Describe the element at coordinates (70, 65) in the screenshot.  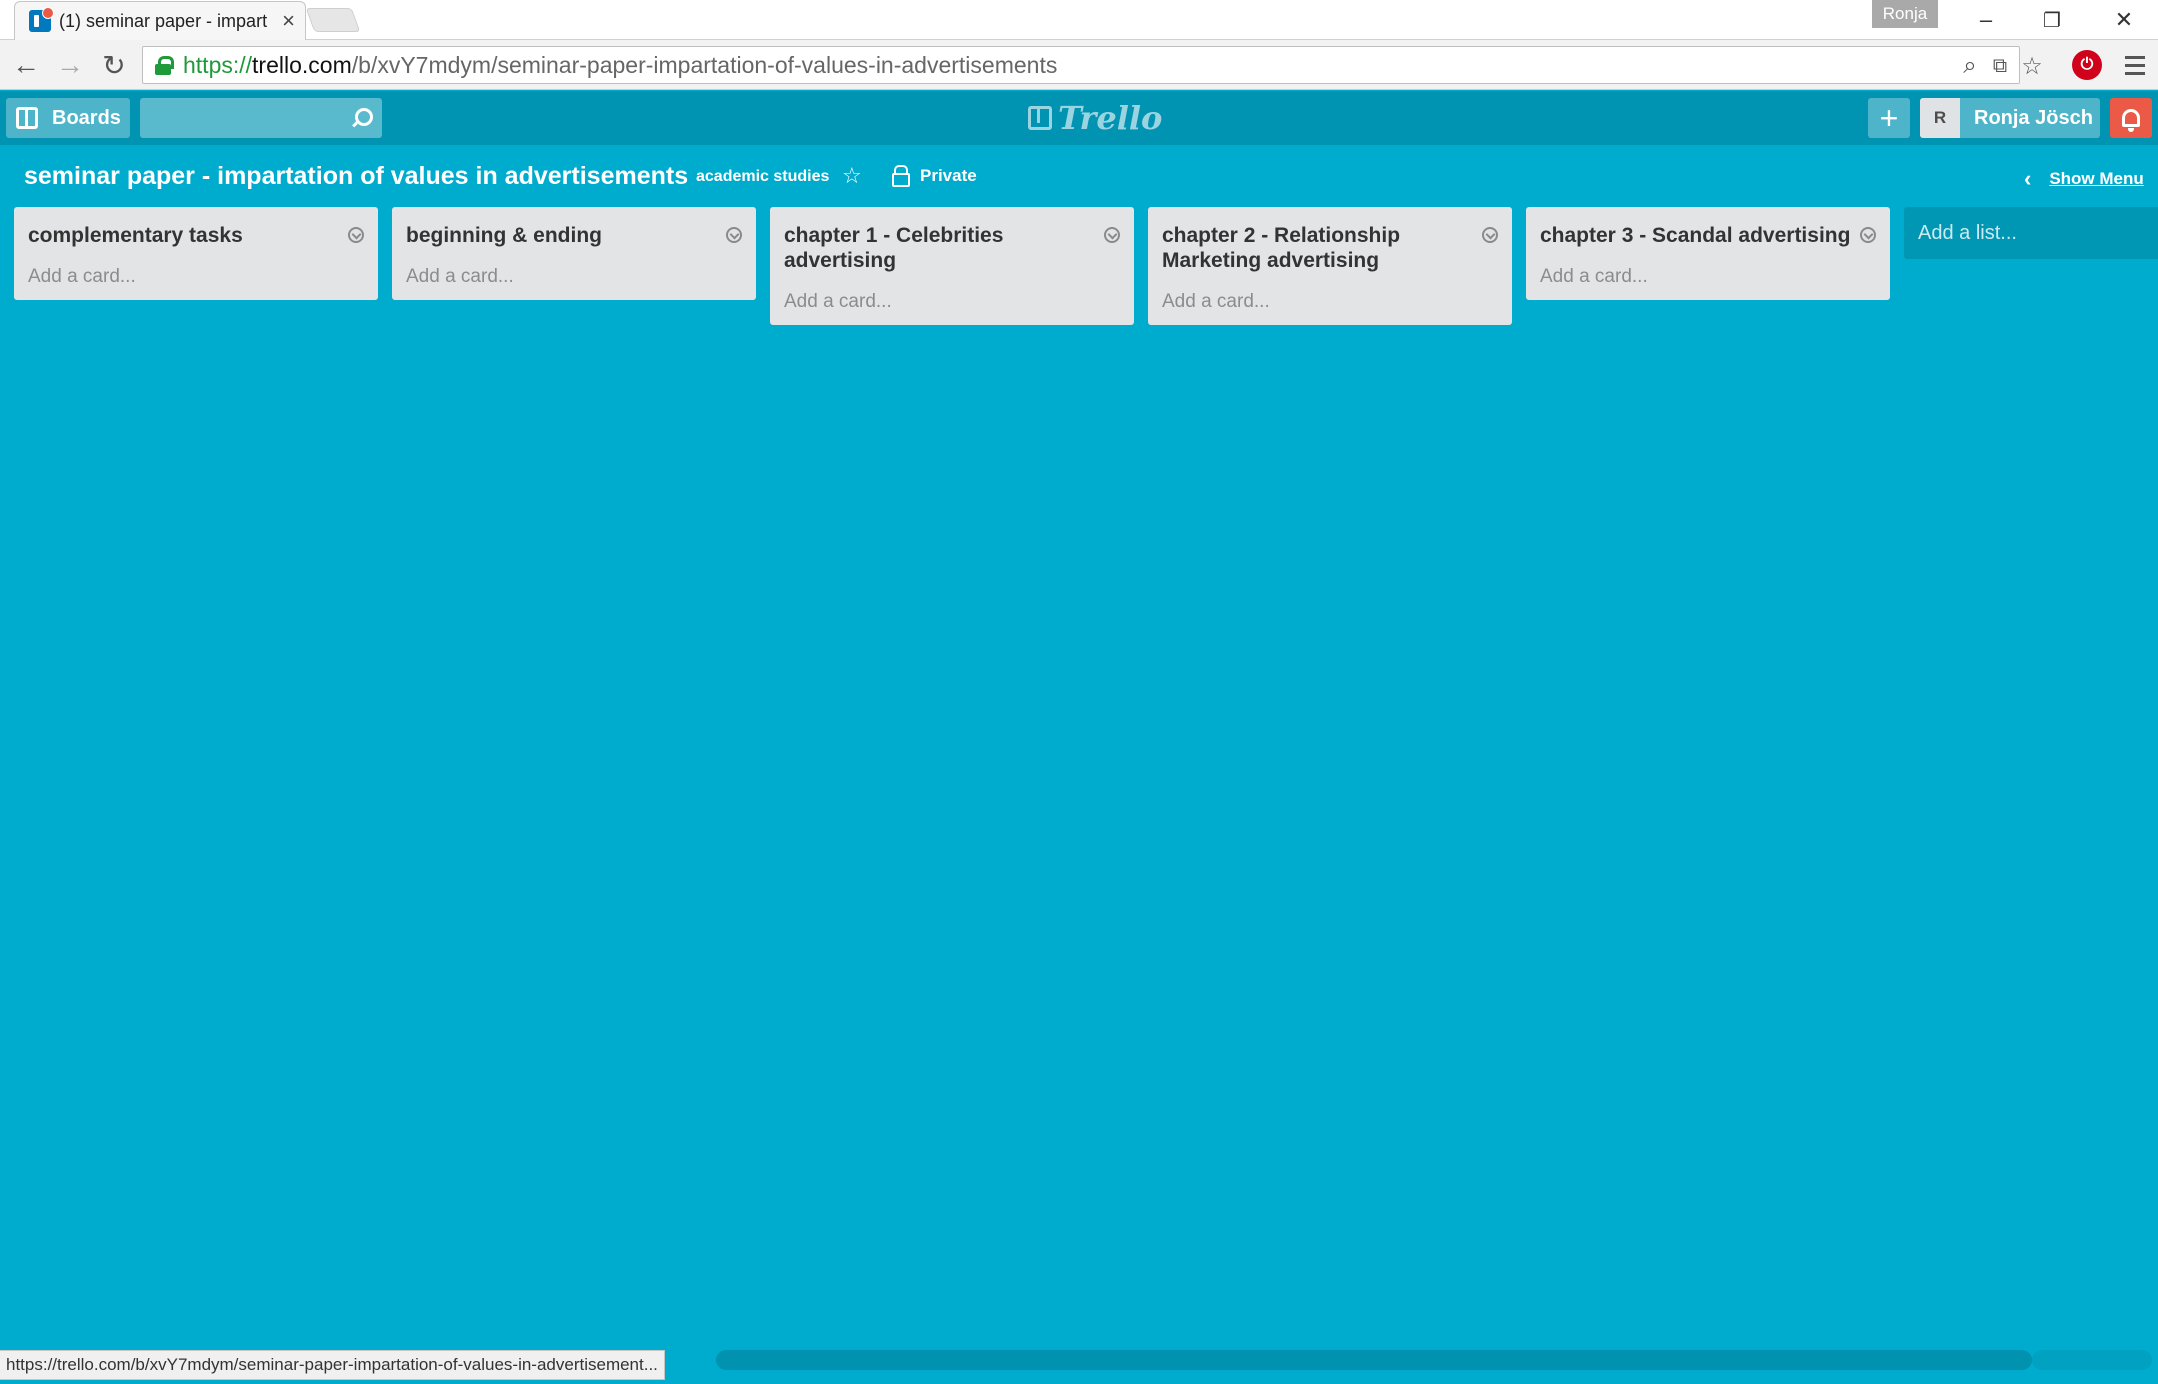
I see `forward-icon: →` at that location.